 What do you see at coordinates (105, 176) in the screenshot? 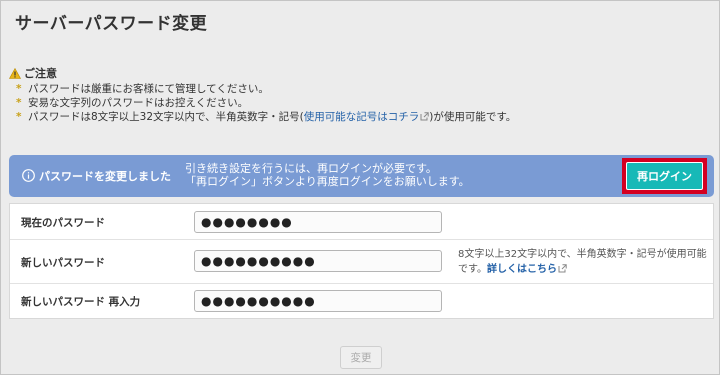
I see `banner-title: パスワードを変更しました` at bounding box center [105, 176].